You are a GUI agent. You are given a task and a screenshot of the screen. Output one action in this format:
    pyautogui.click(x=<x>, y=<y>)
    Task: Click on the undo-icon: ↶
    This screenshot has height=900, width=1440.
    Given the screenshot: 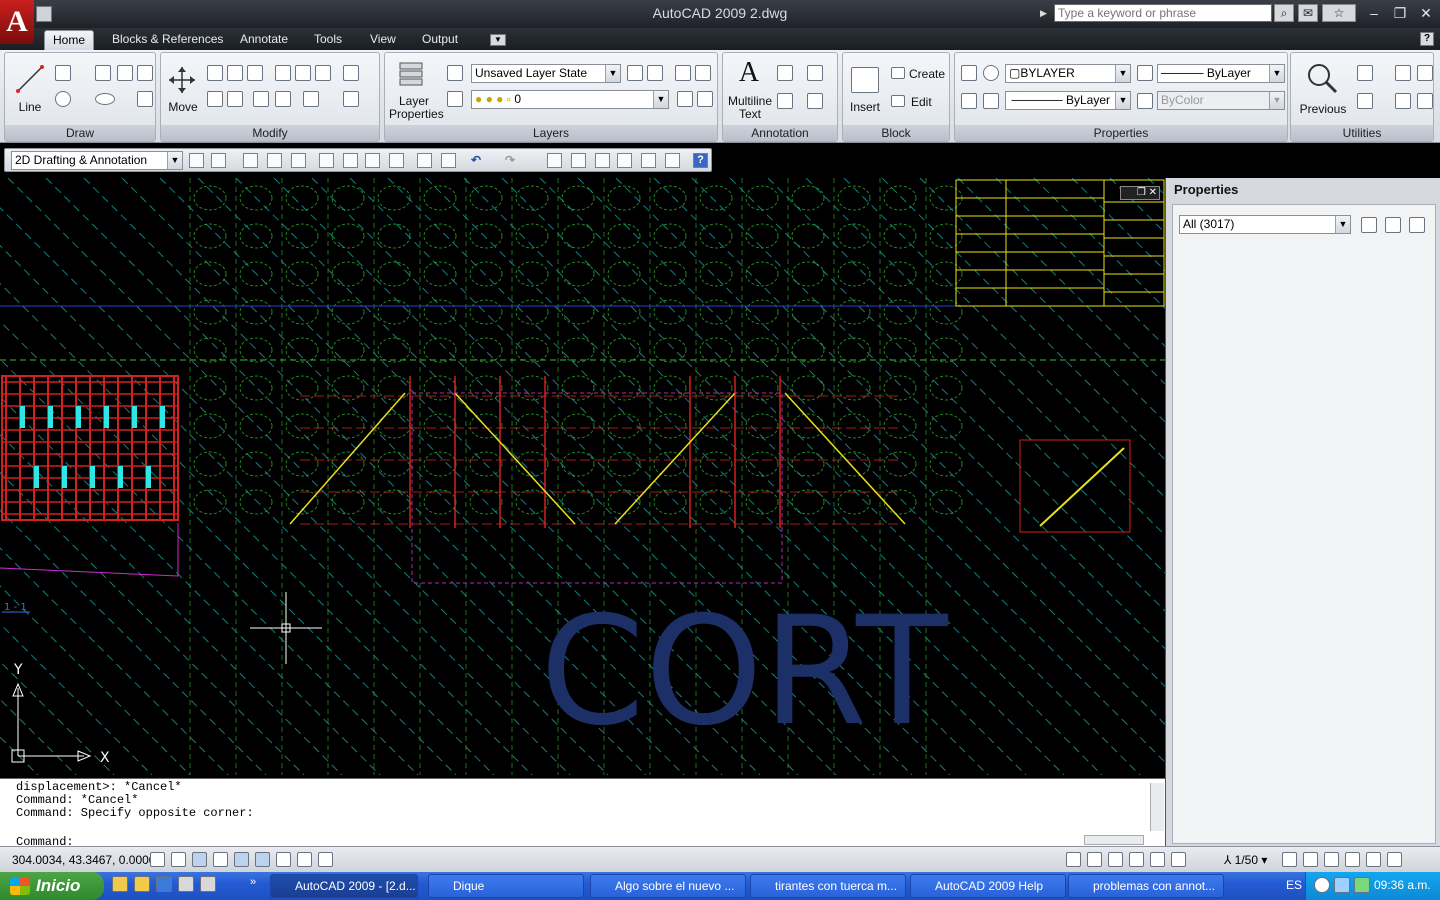 What is the action you would take?
    pyautogui.click(x=478, y=160)
    